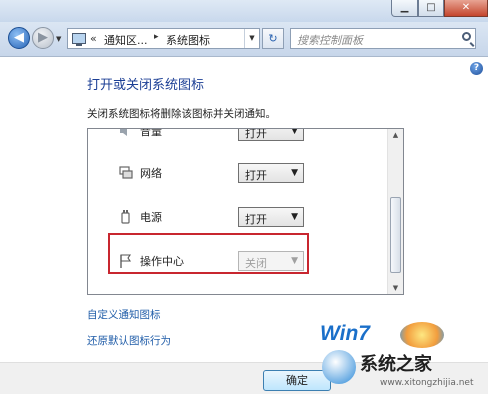 This screenshot has height=394, width=488. I want to click on address-dropdown-icon: ▼, so click(251, 38).